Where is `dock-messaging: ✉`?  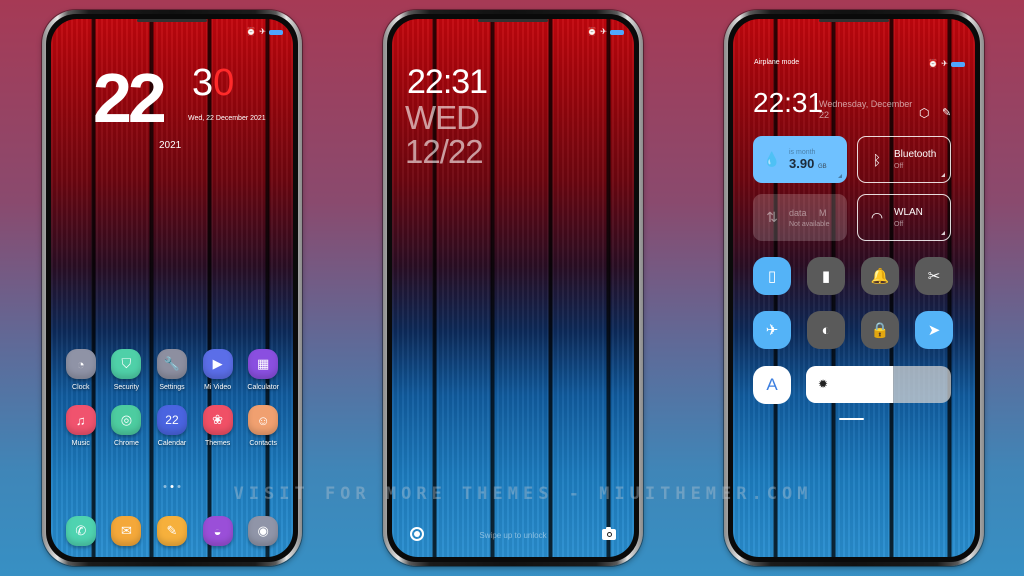
dock-messaging: ✉ is located at coordinates (126, 531).